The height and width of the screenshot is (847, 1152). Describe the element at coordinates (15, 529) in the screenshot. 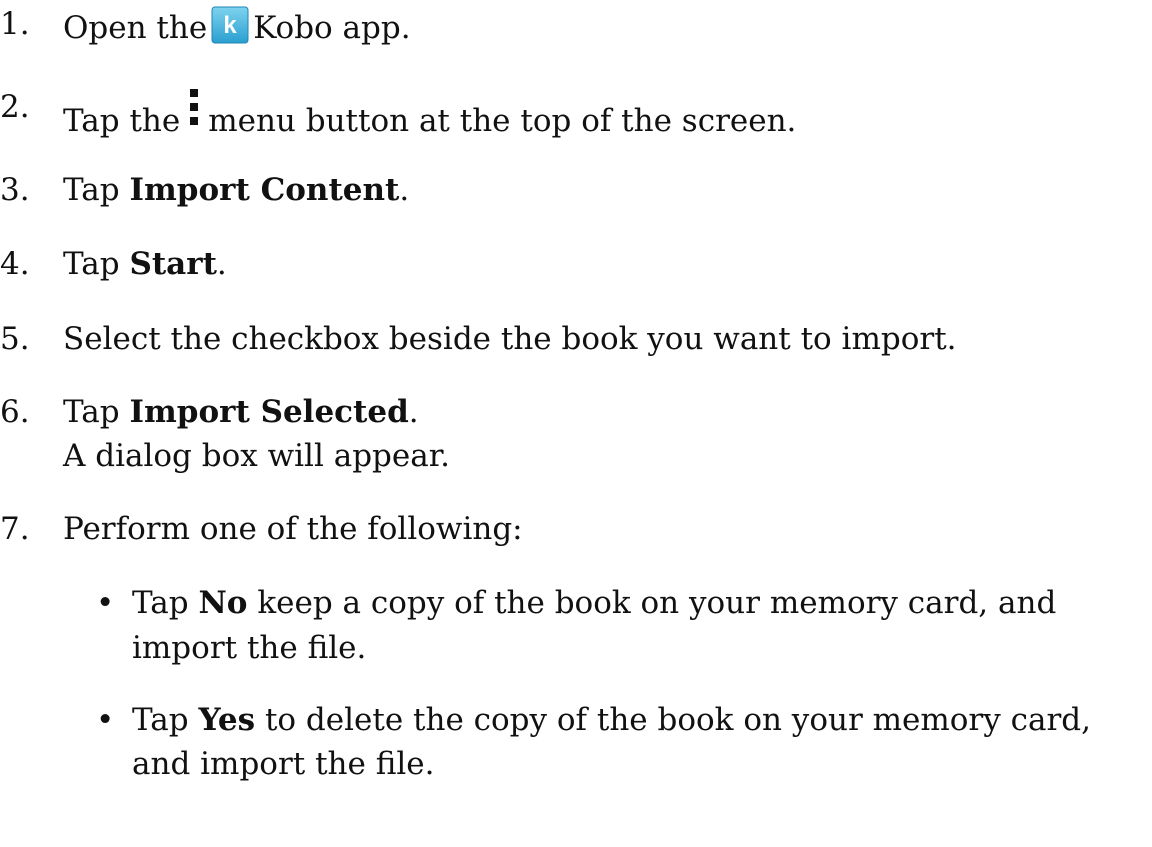

I see `step-number: 7.` at that location.